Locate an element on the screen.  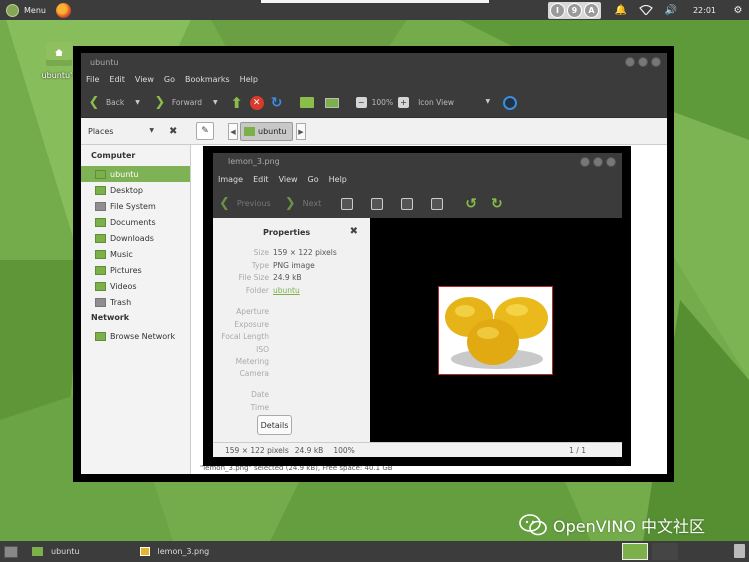
next-arrow-icon: ❯ is located at coordinates (290, 203).